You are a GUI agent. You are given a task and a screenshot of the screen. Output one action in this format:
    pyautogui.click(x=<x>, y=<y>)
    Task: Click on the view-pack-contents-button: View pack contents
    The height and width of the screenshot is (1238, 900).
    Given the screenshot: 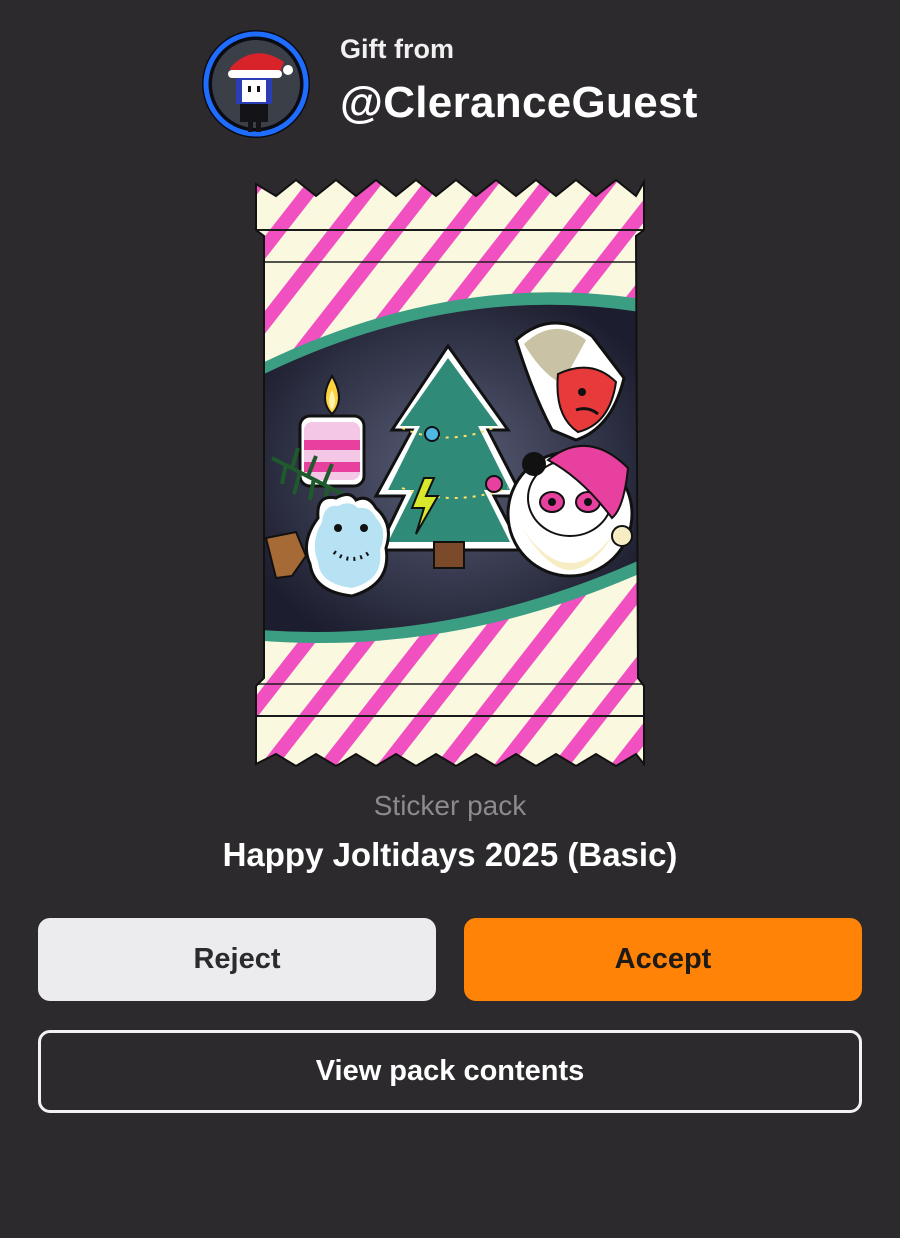 What is the action you would take?
    pyautogui.click(x=450, y=1071)
    